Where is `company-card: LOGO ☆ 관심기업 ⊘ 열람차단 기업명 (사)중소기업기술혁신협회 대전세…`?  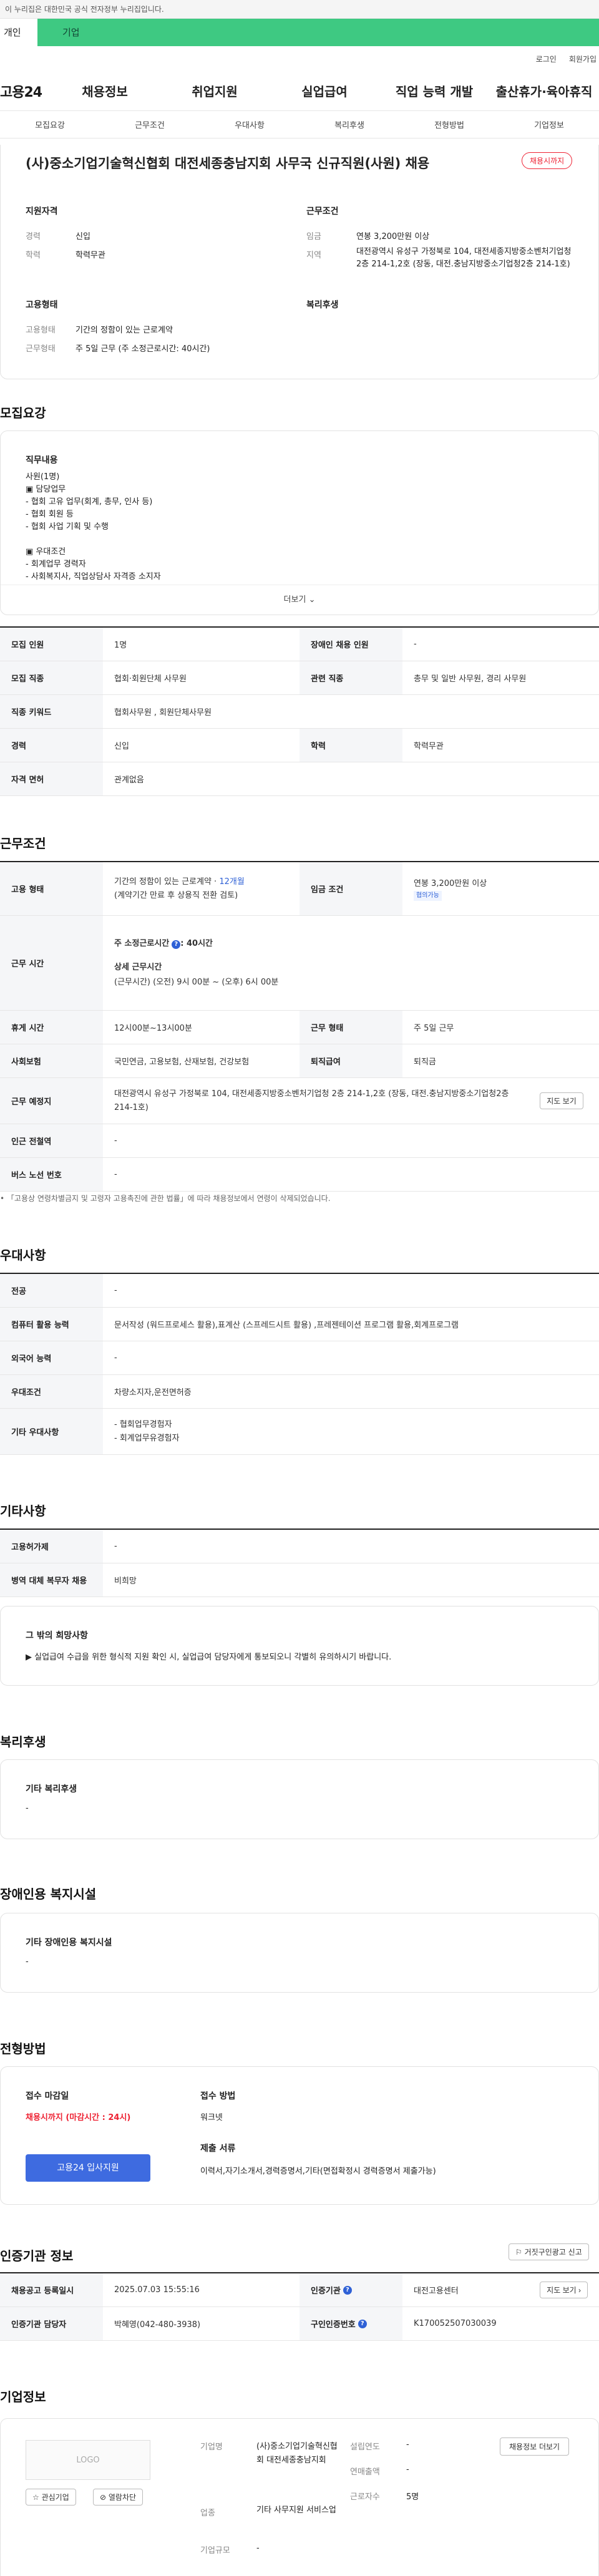
company-card: LOGO ☆ 관심기업 ⊘ 열람차단 기업명 (사)중소기업기술혁신협회 대전세… is located at coordinates (299, 2497).